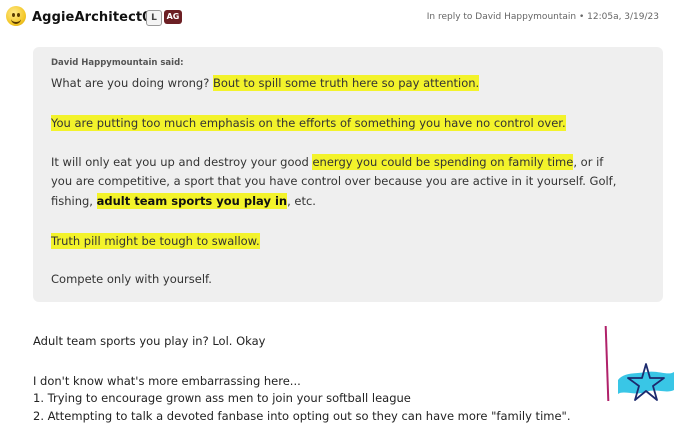 The height and width of the screenshot is (443, 683). I want to click on smiley-avatar-icon, so click(16, 16).